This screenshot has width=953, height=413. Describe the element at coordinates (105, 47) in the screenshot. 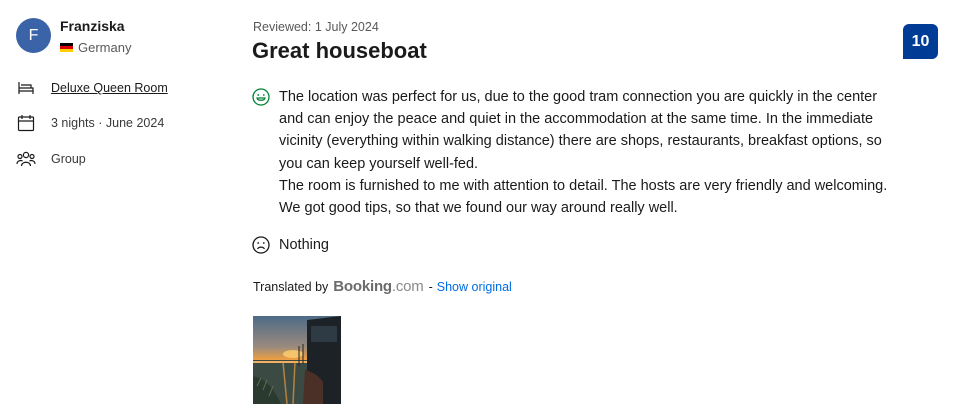

I see `country-name: Germany` at that location.